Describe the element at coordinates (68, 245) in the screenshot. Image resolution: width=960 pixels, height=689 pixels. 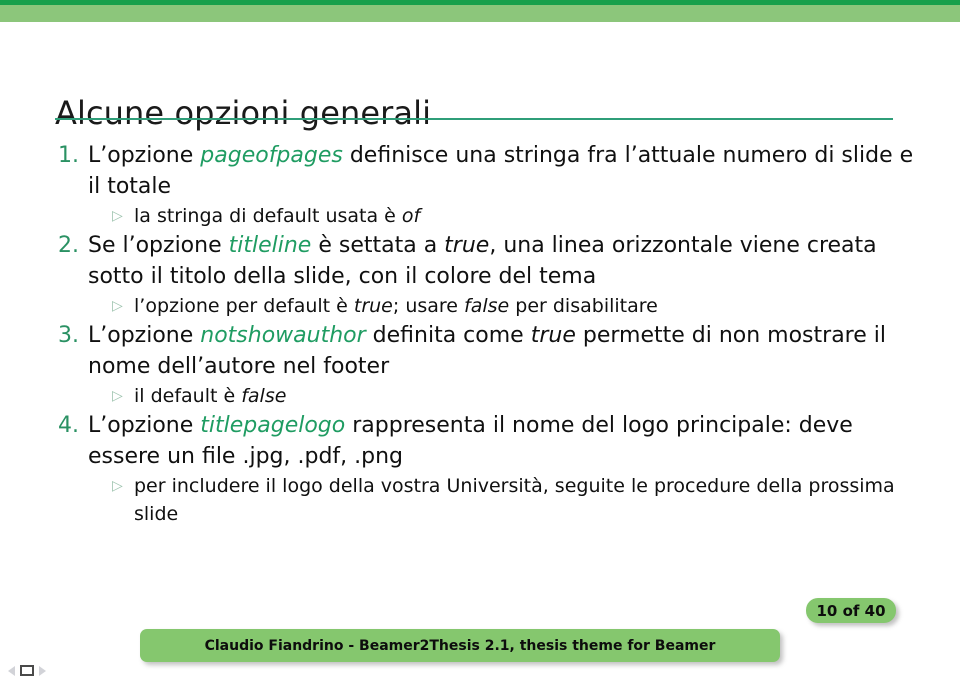
I see `list-item-number: 2.` at that location.